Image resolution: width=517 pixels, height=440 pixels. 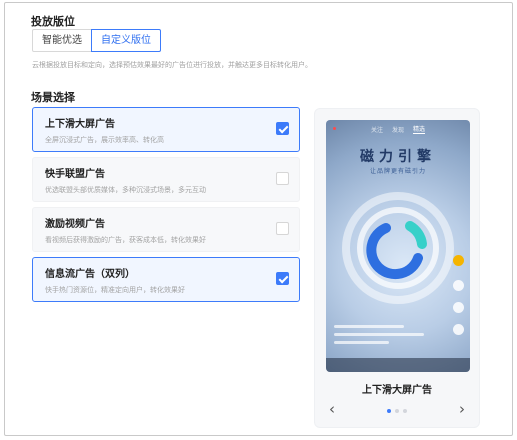 I want to click on option-desc: 看视频后获得激励的广告，获客成本低，转化效果好, so click(x=125, y=240).